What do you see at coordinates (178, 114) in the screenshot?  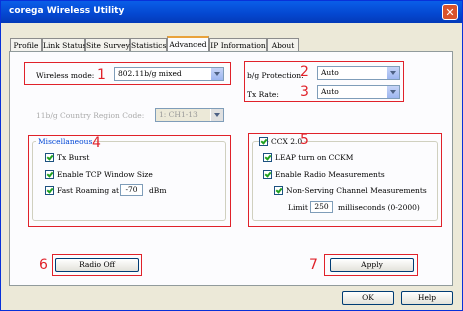 I see `region-code-value: 1: CH1-13` at bounding box center [178, 114].